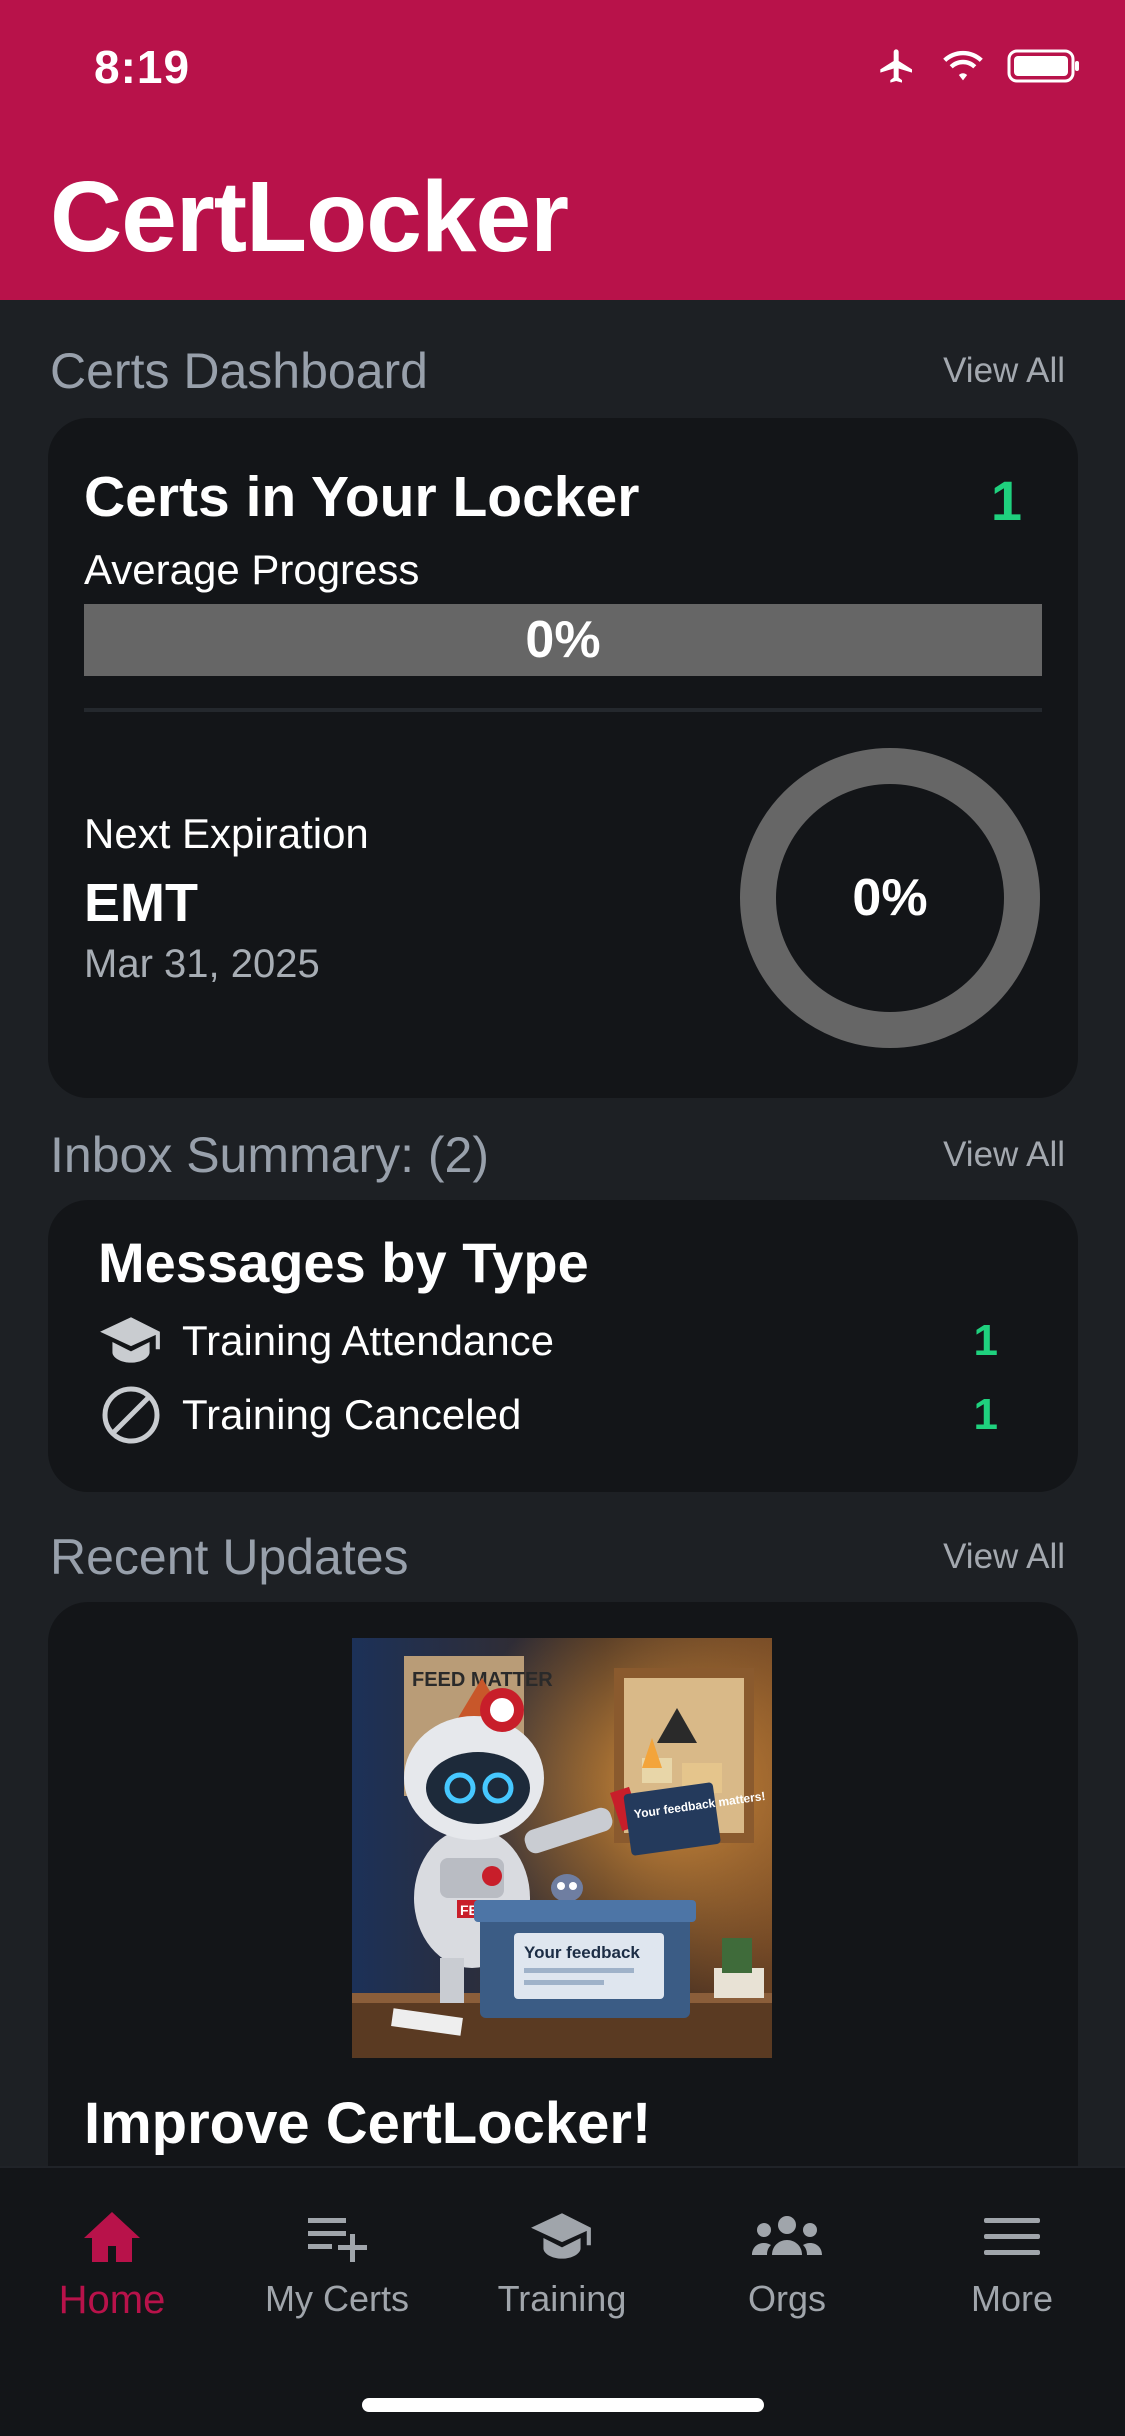 This screenshot has width=1125, height=2436. I want to click on message-type-row: Training Attendance 1, so click(568, 1341).